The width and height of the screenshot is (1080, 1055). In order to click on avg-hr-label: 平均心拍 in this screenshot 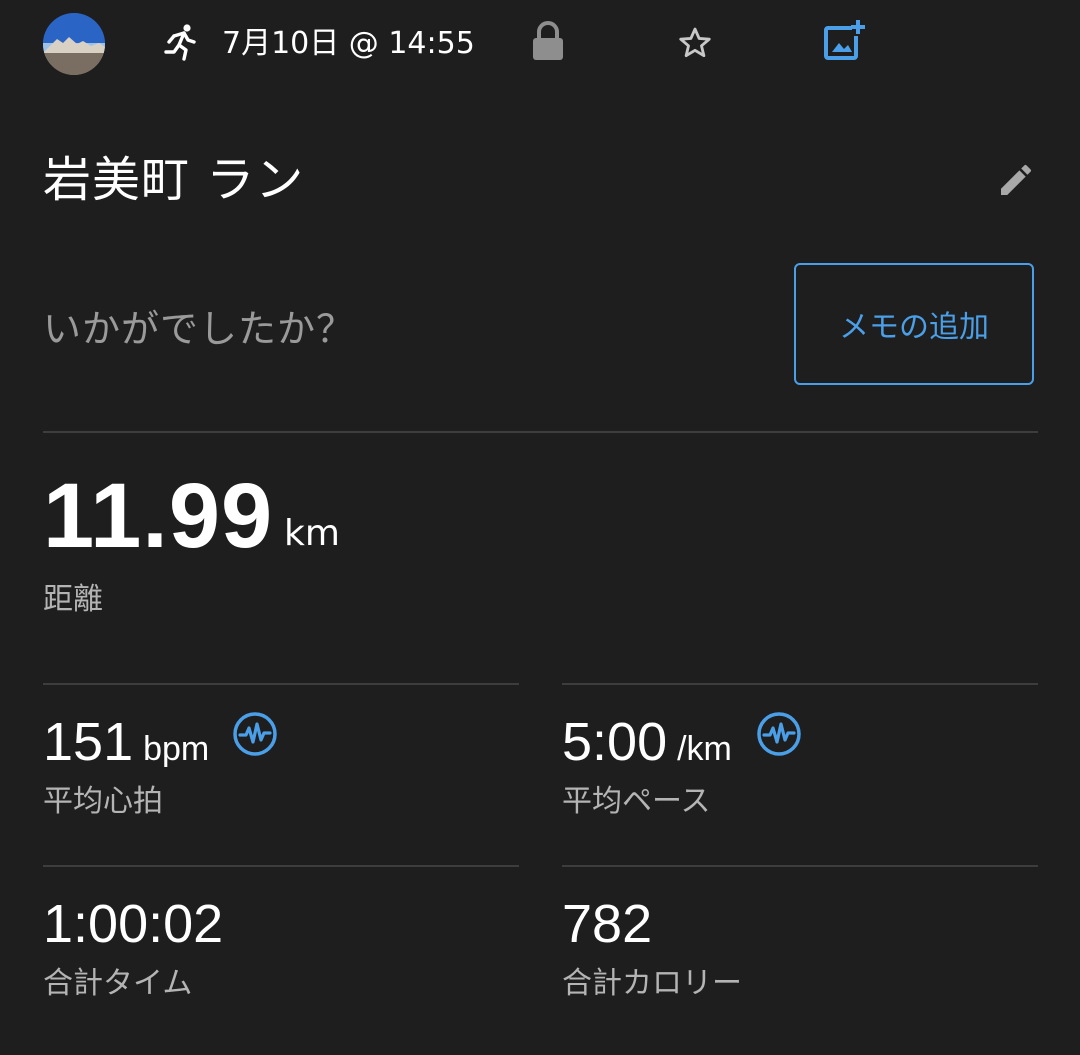, I will do `click(103, 801)`.